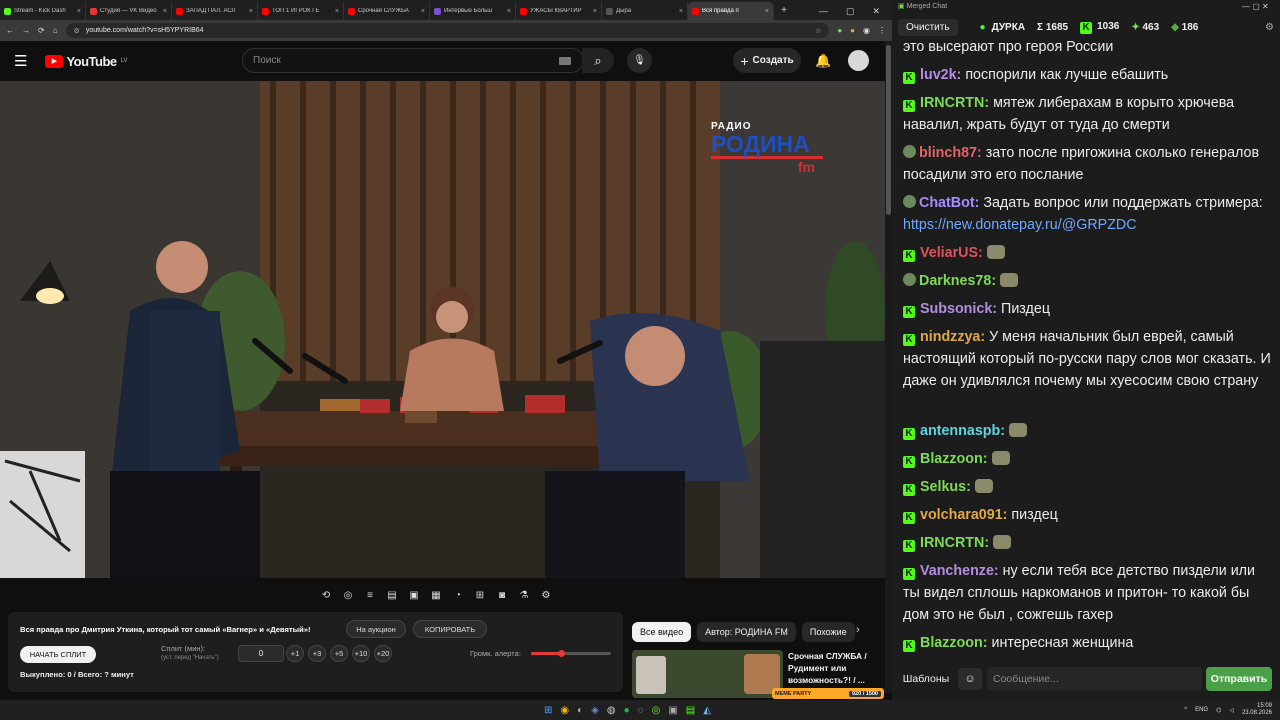  What do you see at coordinates (876, 11) in the screenshot?
I see `close-window-icon: ✕` at bounding box center [876, 11].